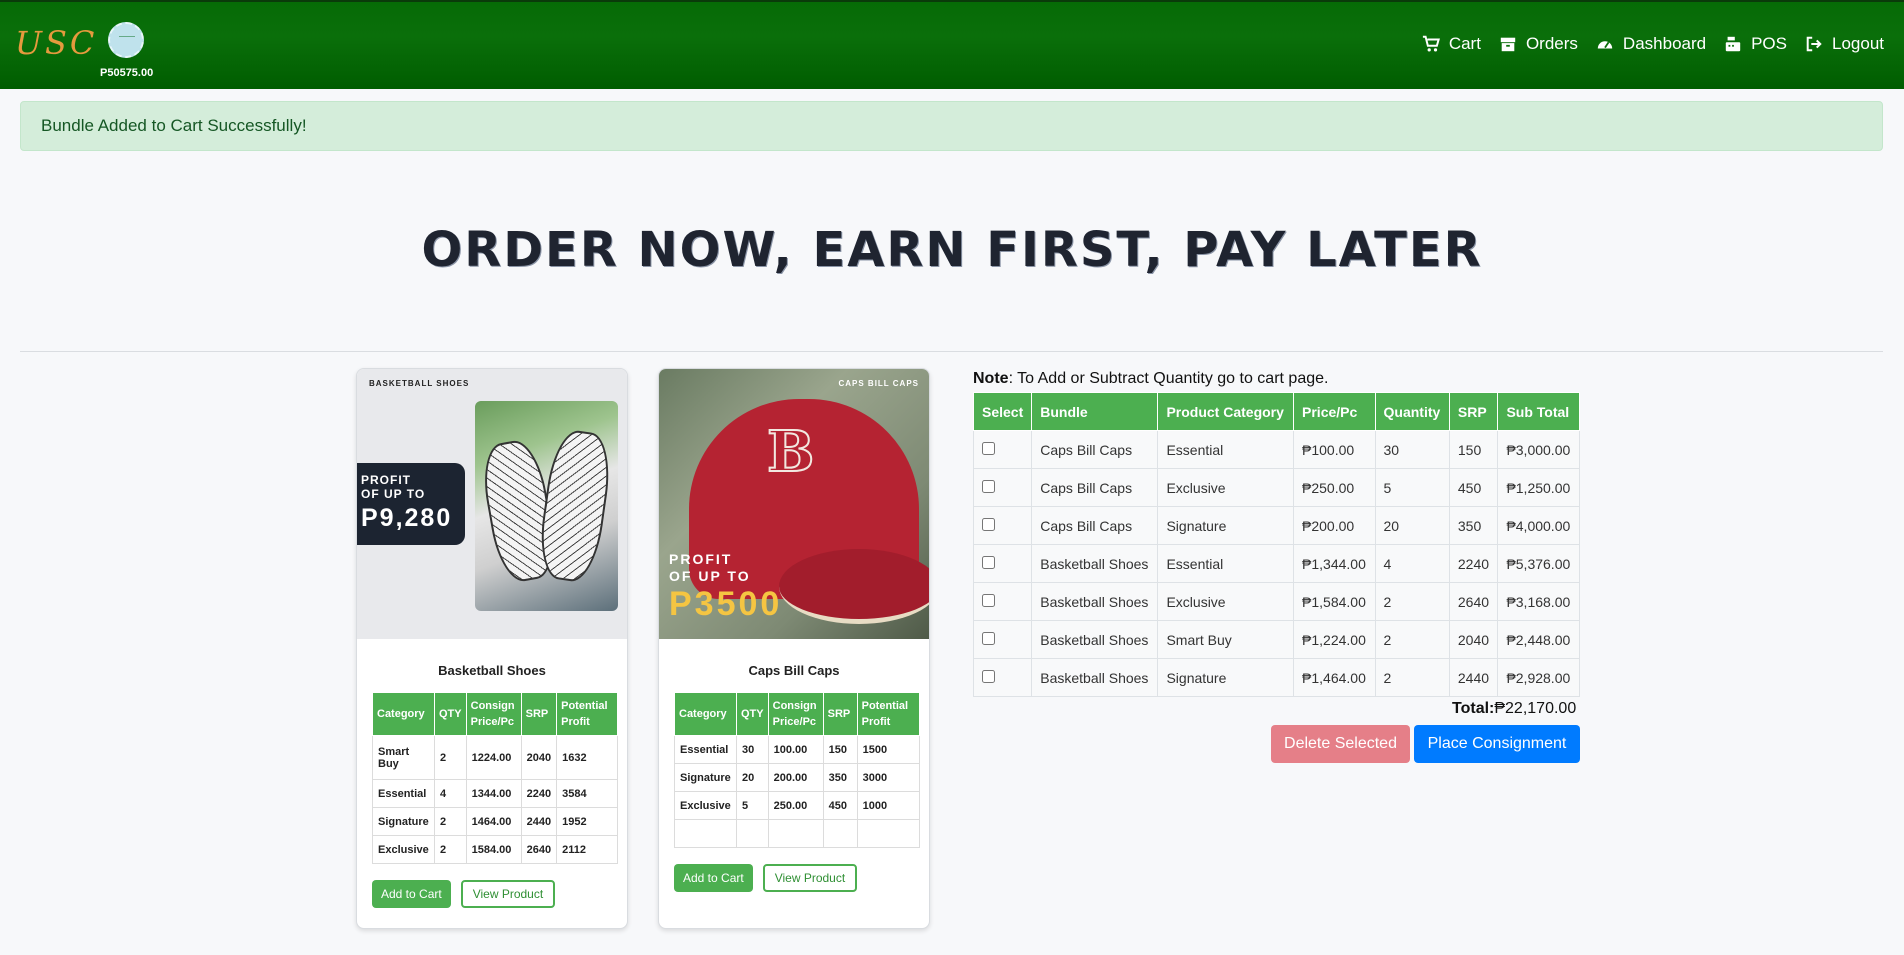 This screenshot has width=1904, height=955. Describe the element at coordinates (1334, 677) in the screenshot. I see `cell: ₱1,464.00` at that location.